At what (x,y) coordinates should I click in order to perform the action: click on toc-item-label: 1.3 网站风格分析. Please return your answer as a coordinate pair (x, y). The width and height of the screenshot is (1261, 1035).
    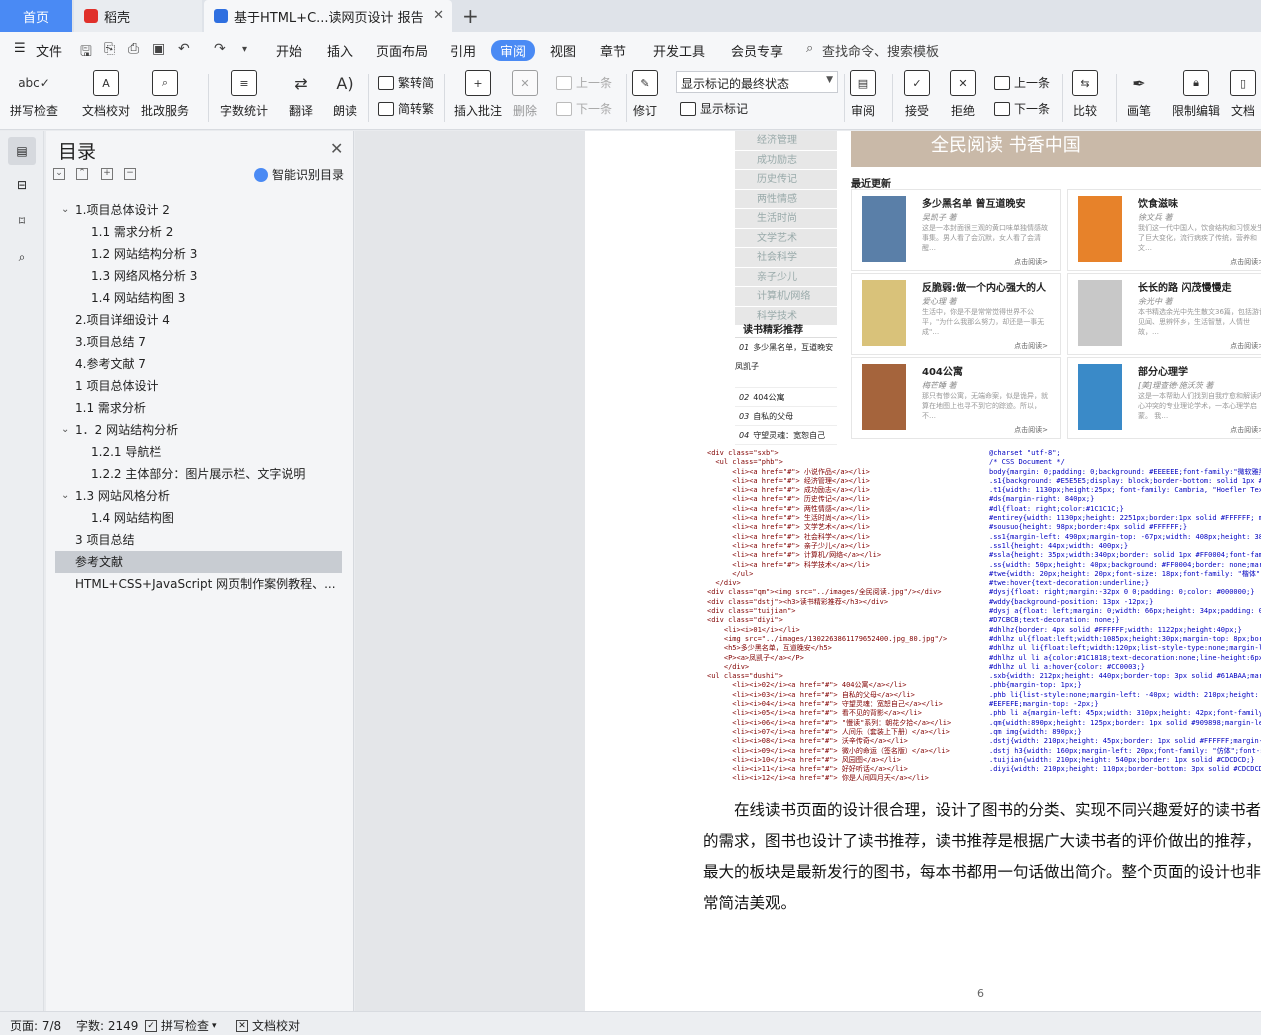
    Looking at the image, I should click on (122, 496).